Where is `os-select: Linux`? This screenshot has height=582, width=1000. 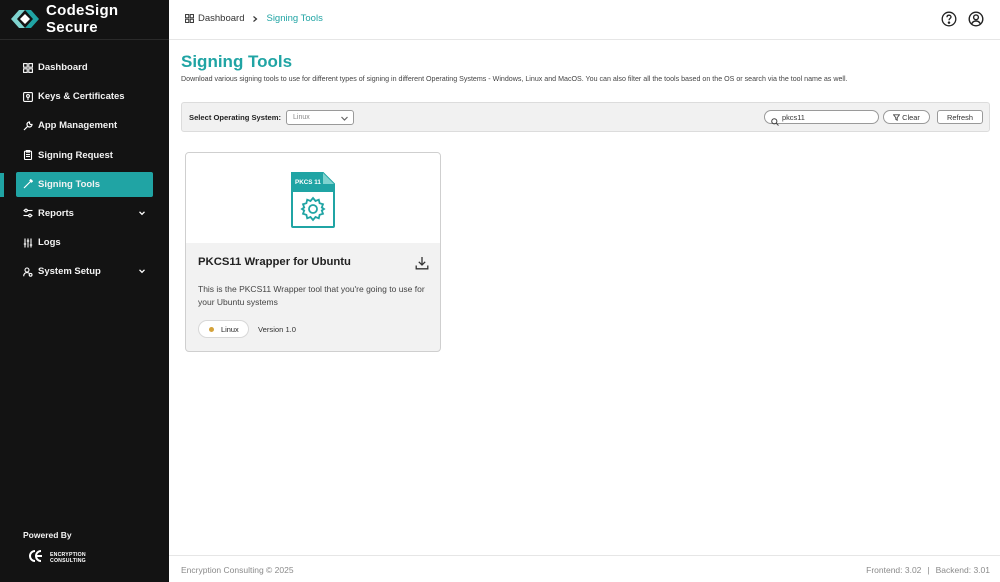 os-select: Linux is located at coordinates (320, 117).